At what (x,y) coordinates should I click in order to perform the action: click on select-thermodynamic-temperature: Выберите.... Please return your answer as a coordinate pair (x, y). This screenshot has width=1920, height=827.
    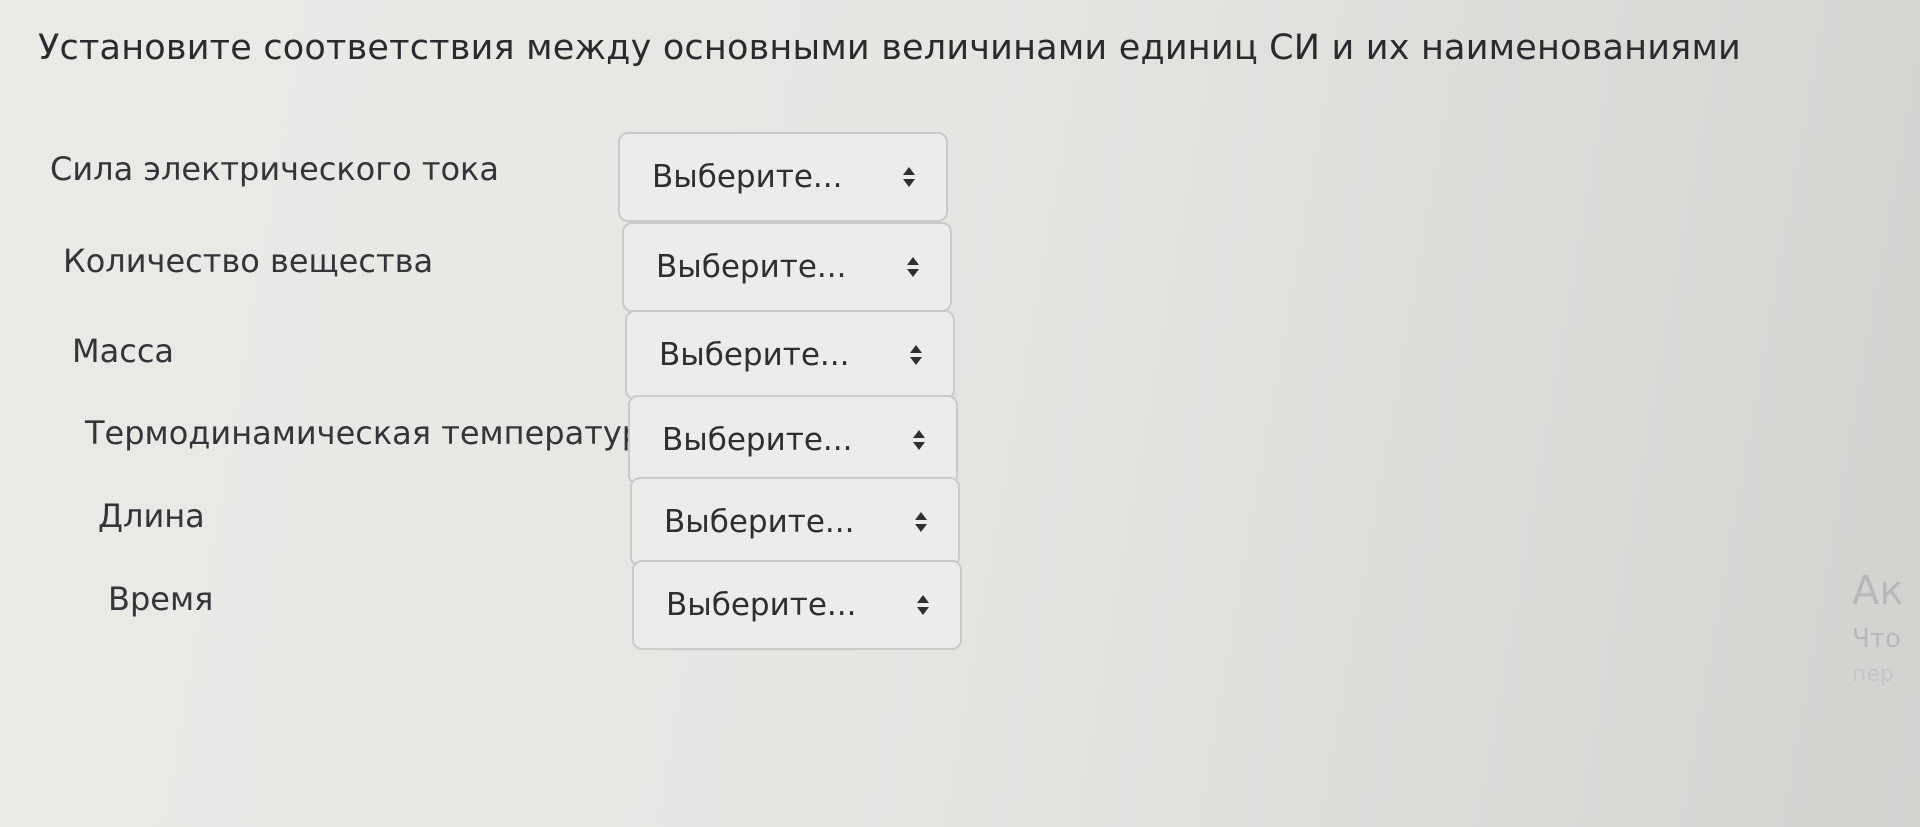
    Looking at the image, I should click on (793, 440).